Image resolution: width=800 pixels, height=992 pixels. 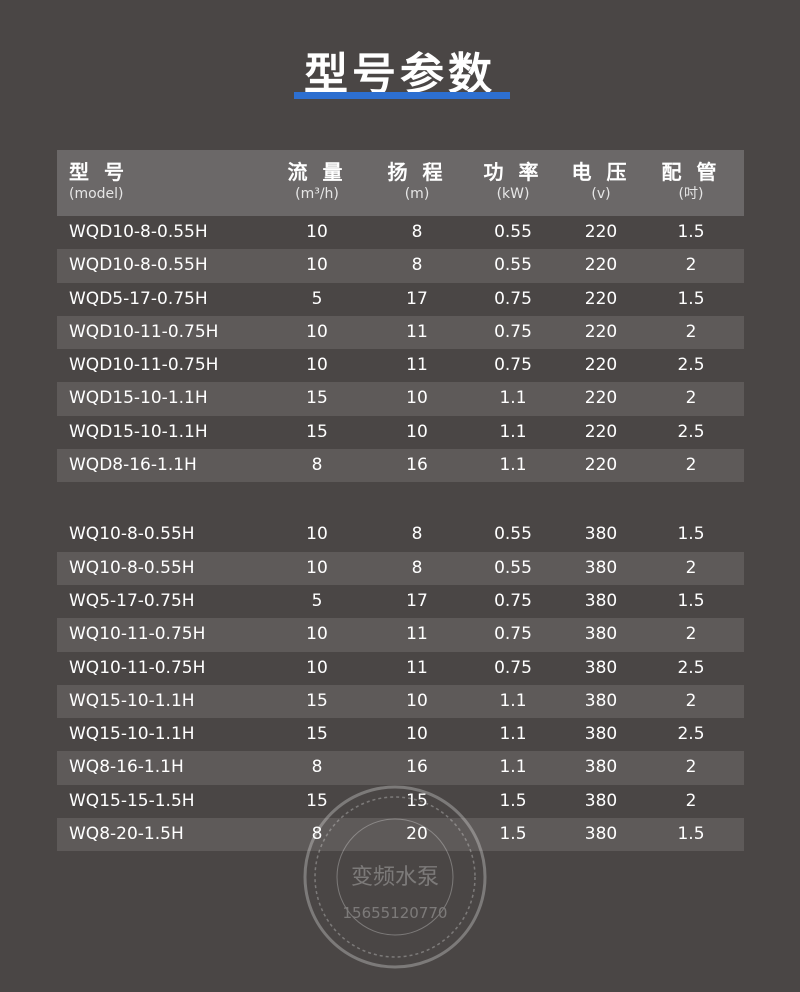 What do you see at coordinates (400, 466) in the screenshot?
I see `table-row: WQD8-16-1.1H 8 16 1.1 220 2` at bounding box center [400, 466].